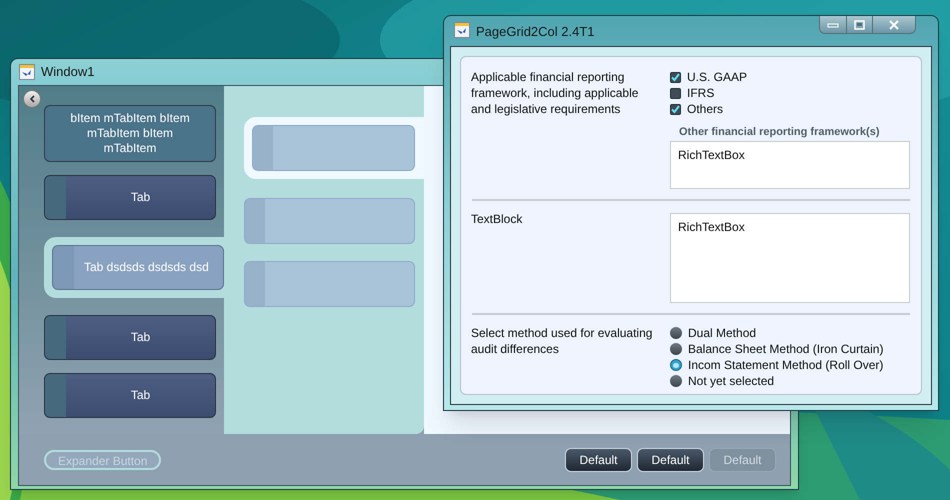  What do you see at coordinates (700, 93) in the screenshot?
I see `checkbox-label: IFRS` at bounding box center [700, 93].